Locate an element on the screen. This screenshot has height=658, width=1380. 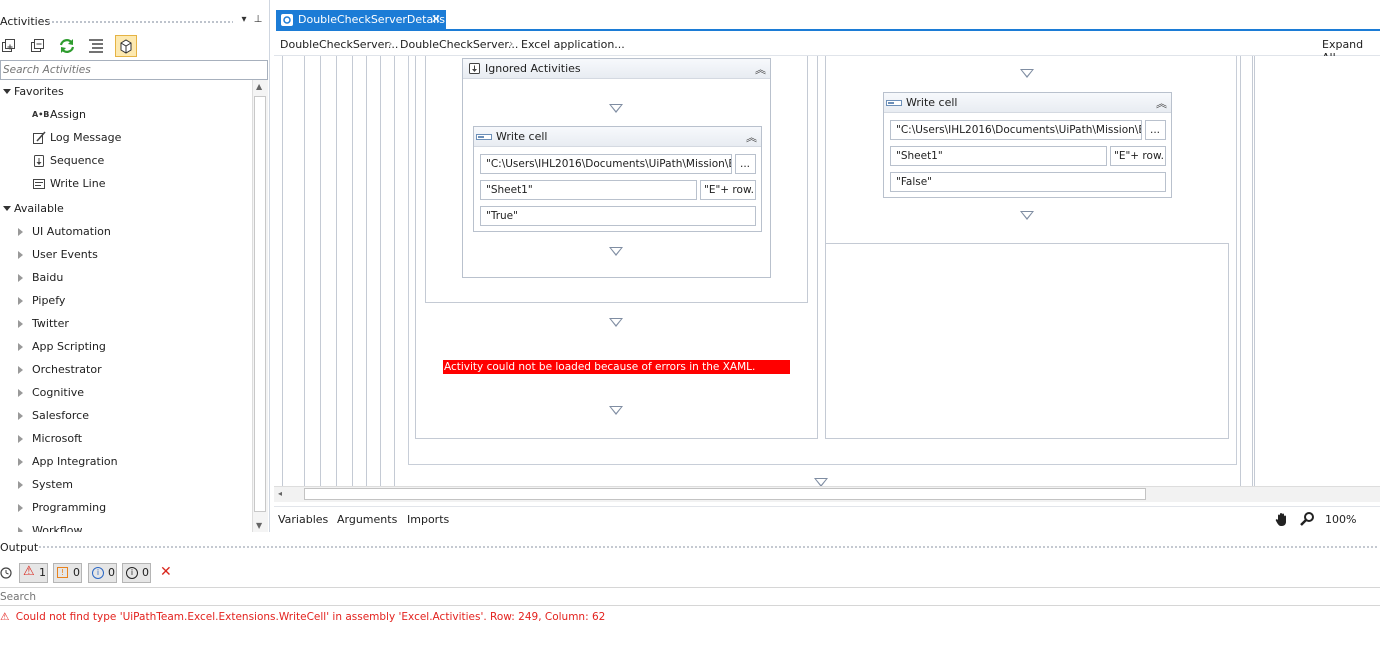
panel-dropdown-icon: ▾ is located at coordinates (244, 19).